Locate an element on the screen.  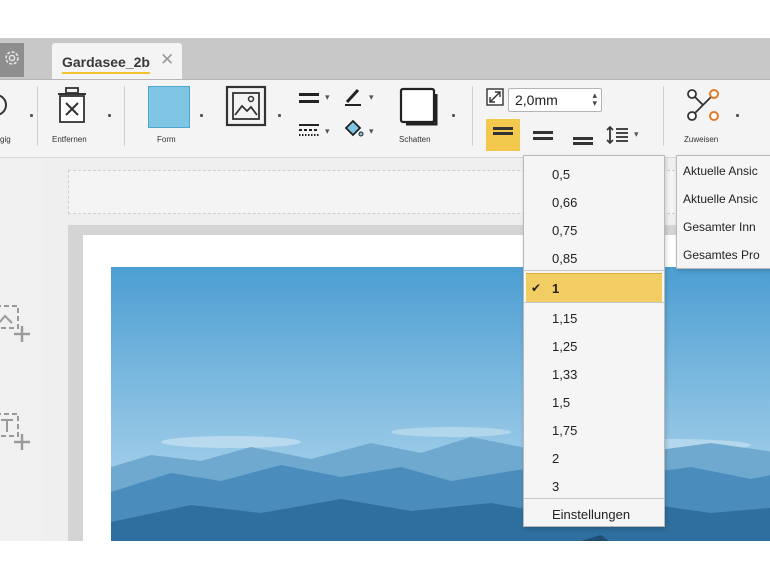
box-deko-menu-dot is located at coordinates (279, 115).